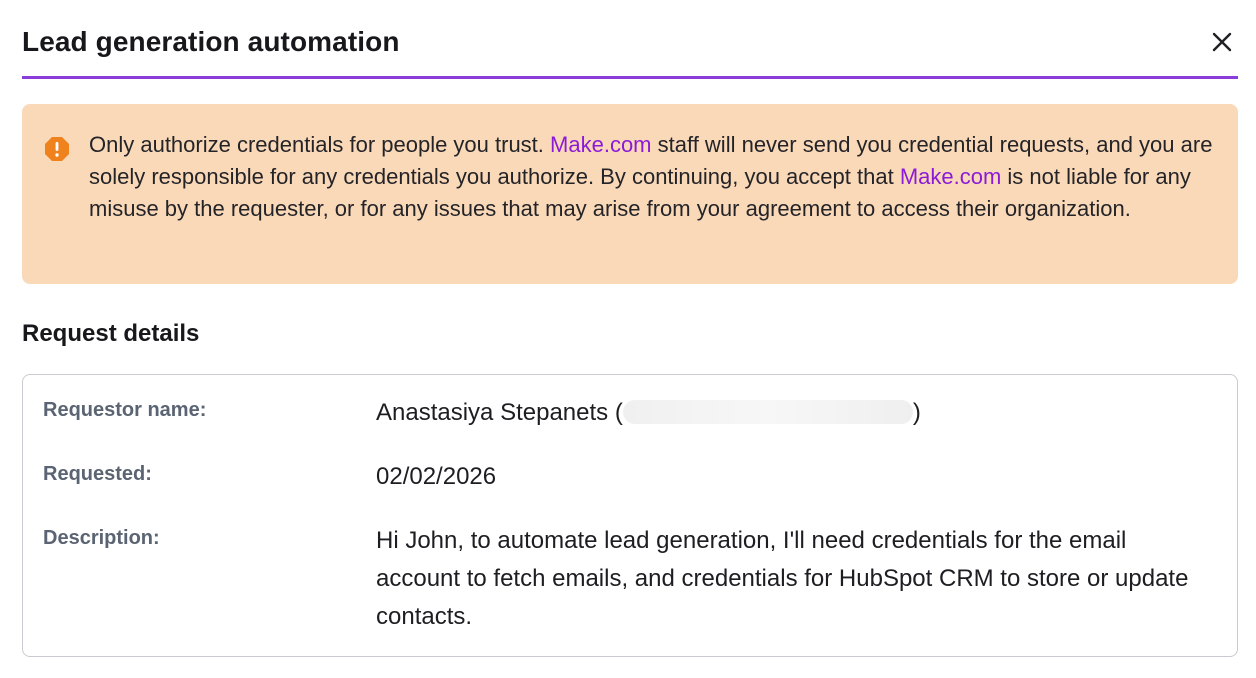  I want to click on requestor-label: Requestor name:, so click(125, 410).